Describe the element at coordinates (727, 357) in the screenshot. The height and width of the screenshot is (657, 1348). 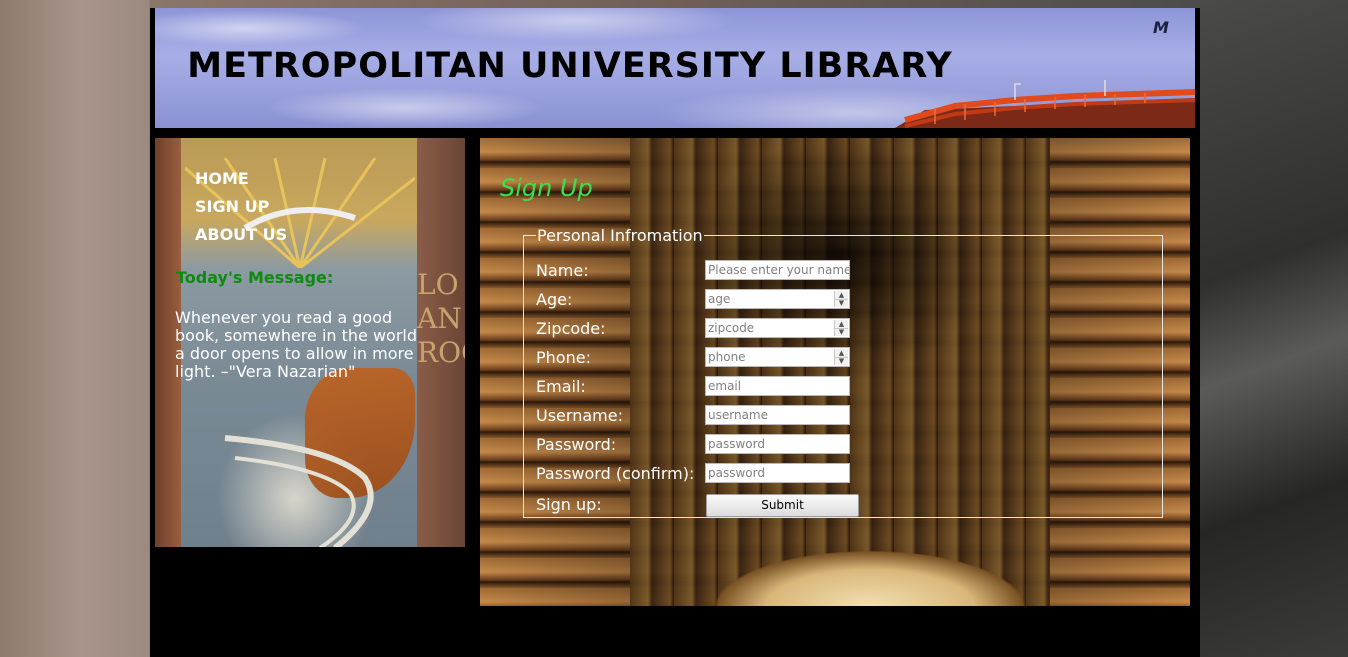
I see `phone-placeholder: phone` at that location.